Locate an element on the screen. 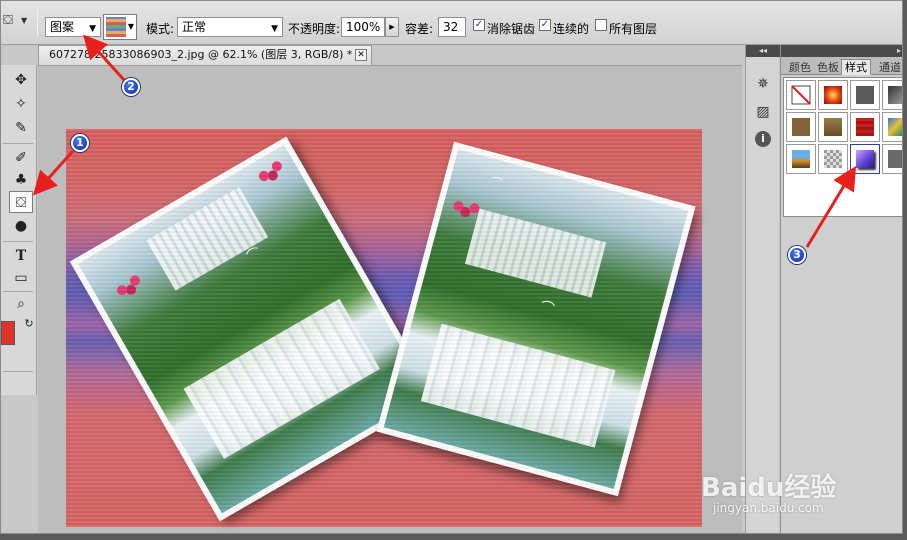  toolbox: ✥ ✧ ✎ ✐ ♣ ⛋ ● T ▭ ⌕ ↻ is located at coordinates (19, 230).